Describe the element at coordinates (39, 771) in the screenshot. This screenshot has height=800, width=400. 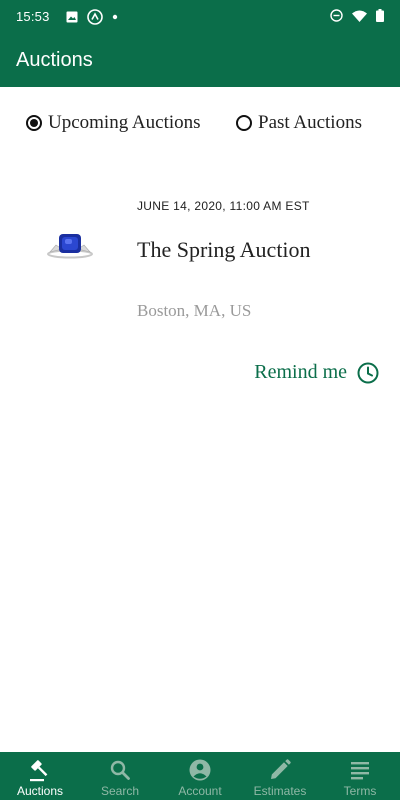
I see `gavel-icon` at that location.